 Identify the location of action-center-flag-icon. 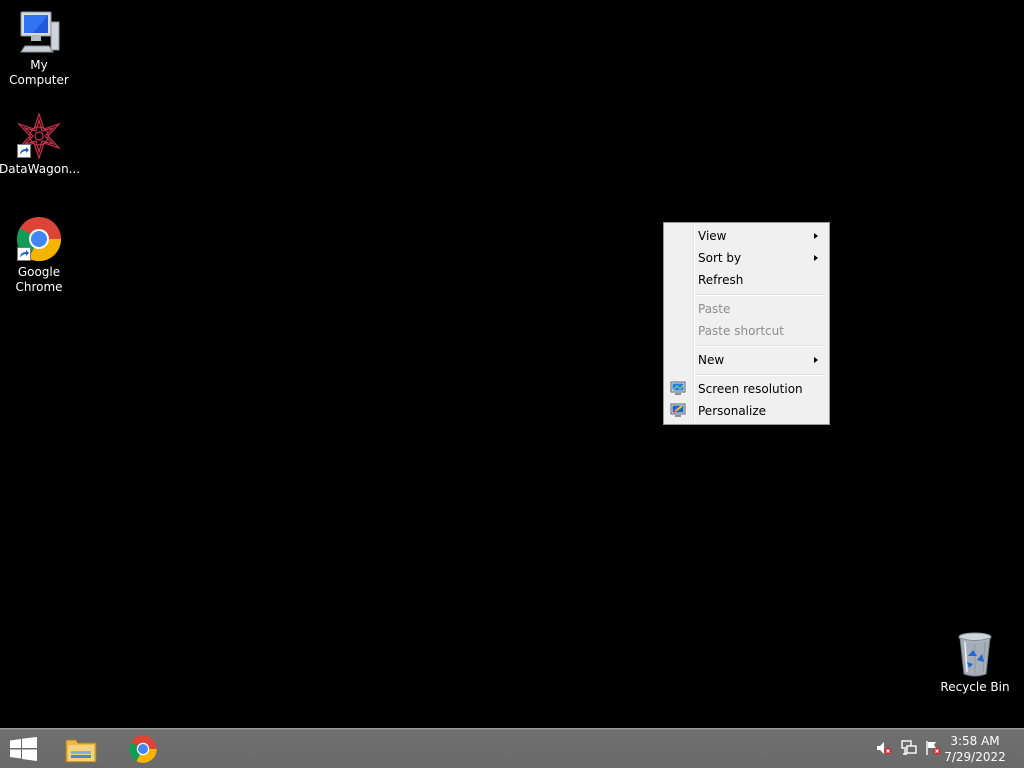
(933, 748).